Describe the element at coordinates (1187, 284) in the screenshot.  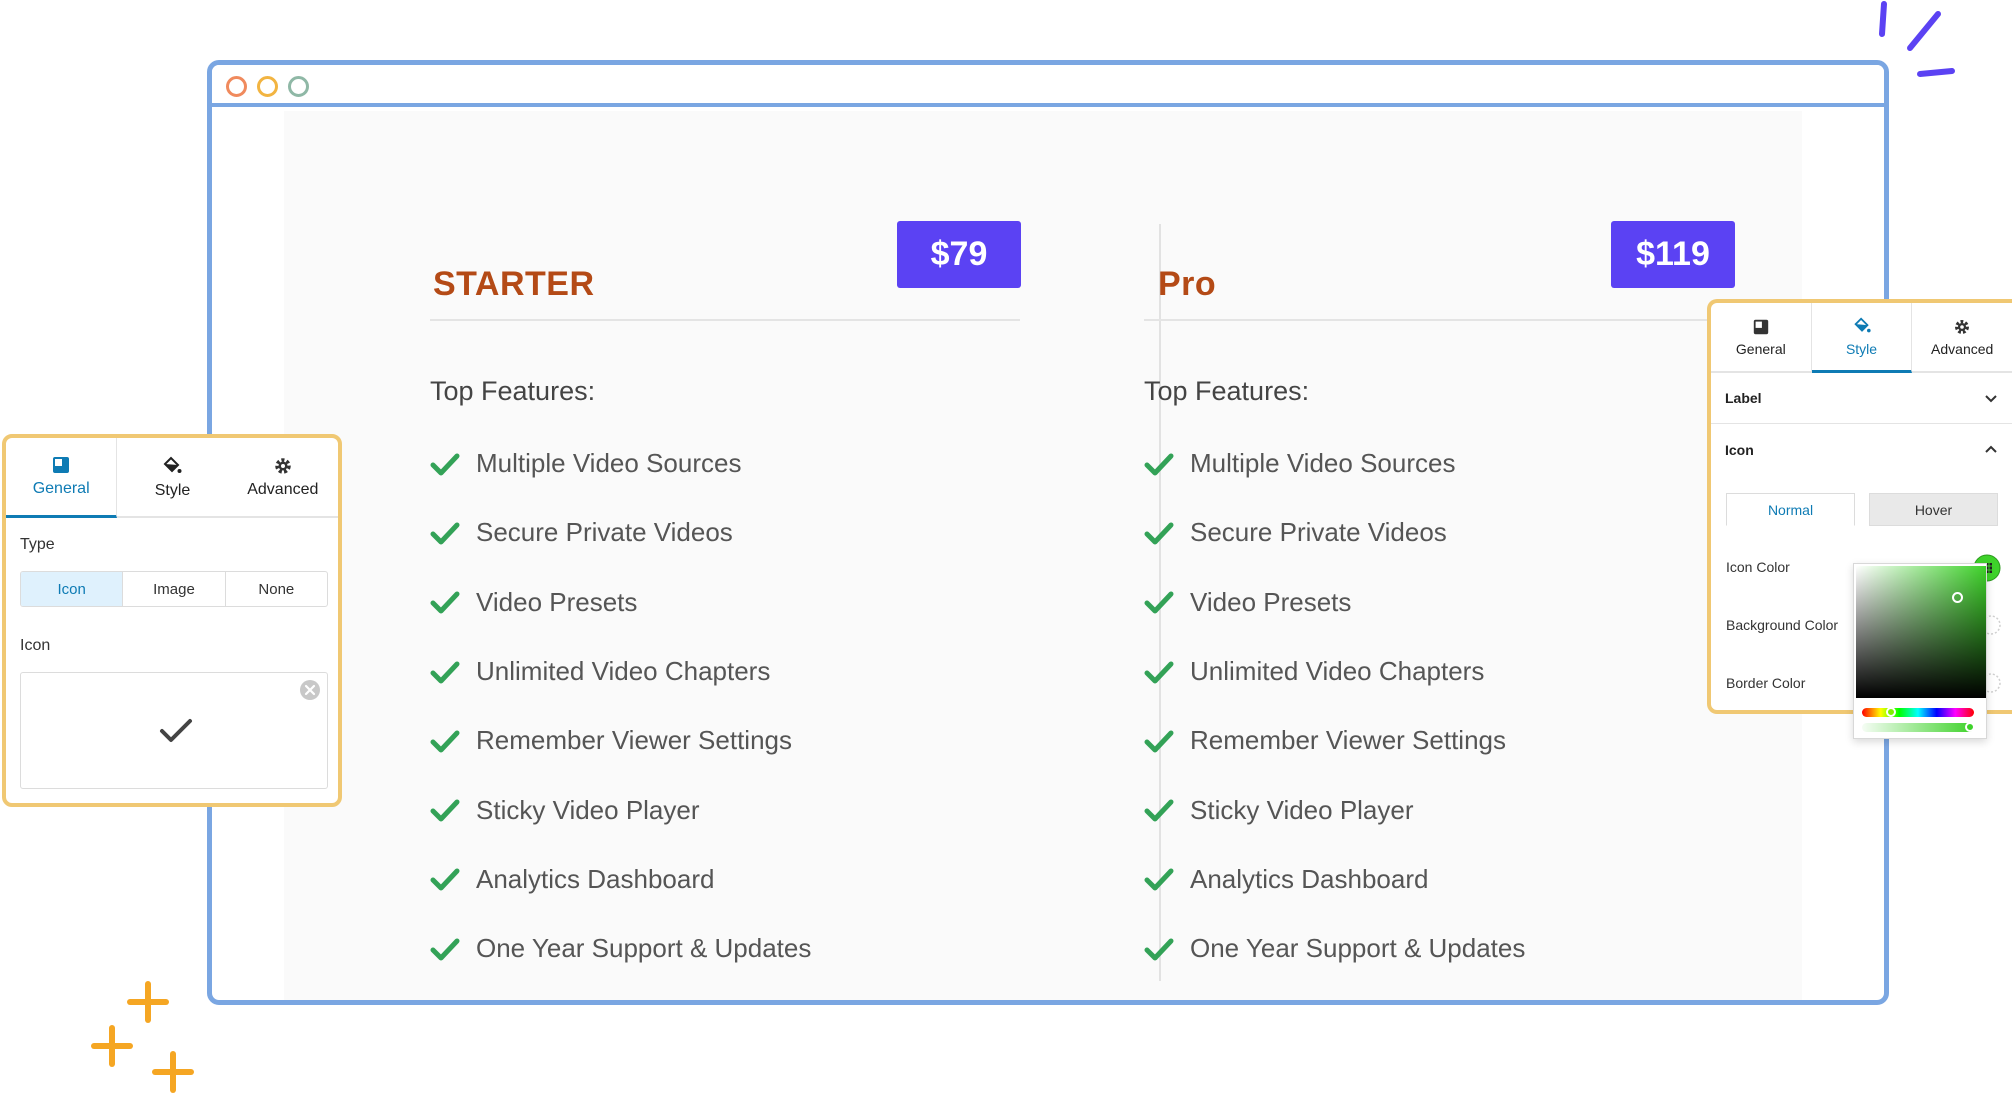
I see `plan-name: Pro` at that location.